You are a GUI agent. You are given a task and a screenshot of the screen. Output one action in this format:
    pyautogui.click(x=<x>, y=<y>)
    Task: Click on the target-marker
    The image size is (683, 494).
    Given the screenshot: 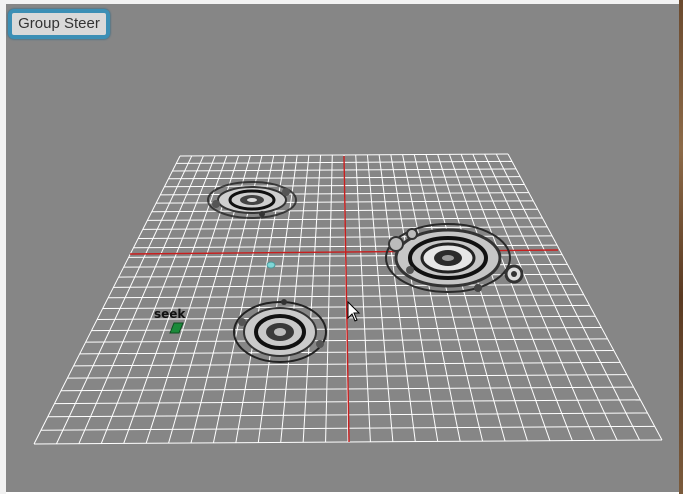 What is the action you would take?
    pyautogui.click(x=271, y=265)
    